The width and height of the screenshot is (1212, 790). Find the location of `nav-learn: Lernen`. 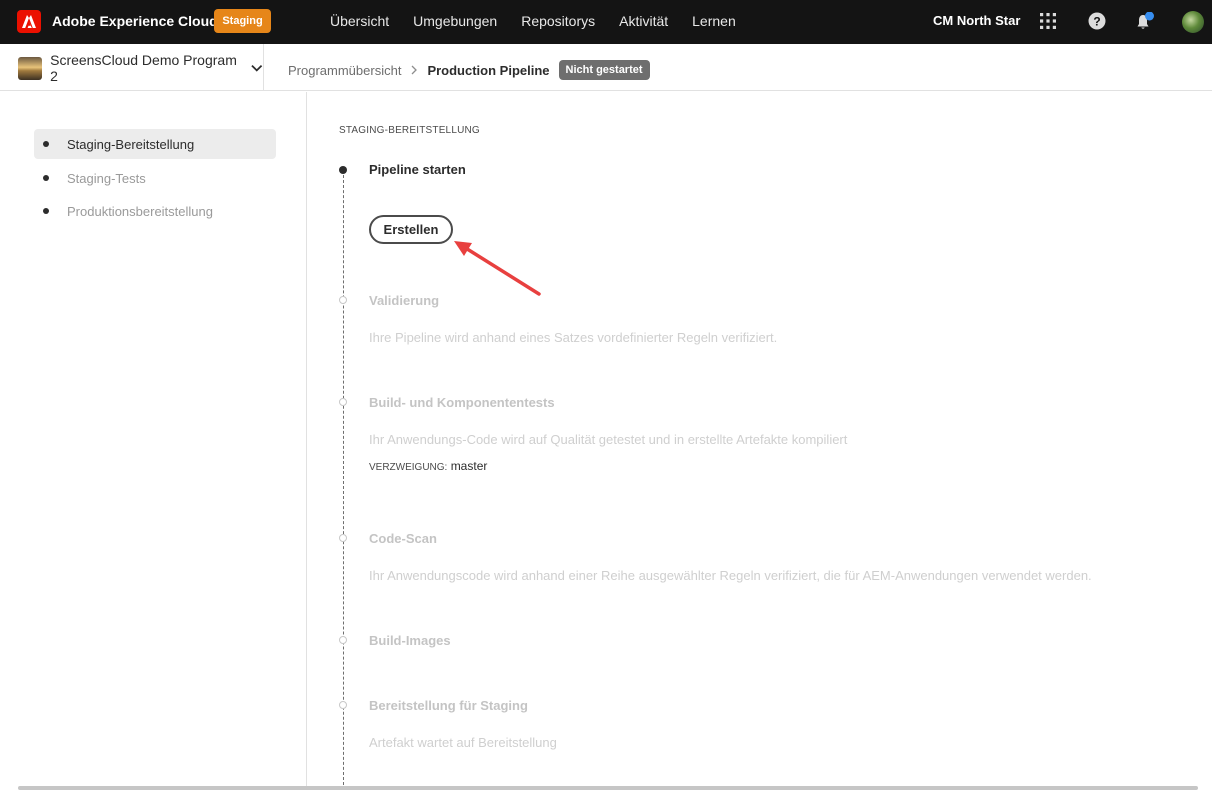

nav-learn: Lernen is located at coordinates (714, 21).